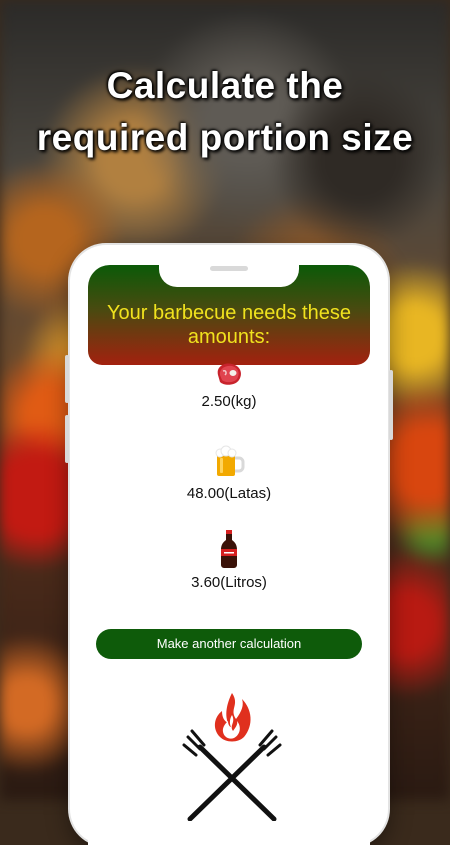  Describe the element at coordinates (229, 268) in the screenshot. I see `phone-speaker` at that location.